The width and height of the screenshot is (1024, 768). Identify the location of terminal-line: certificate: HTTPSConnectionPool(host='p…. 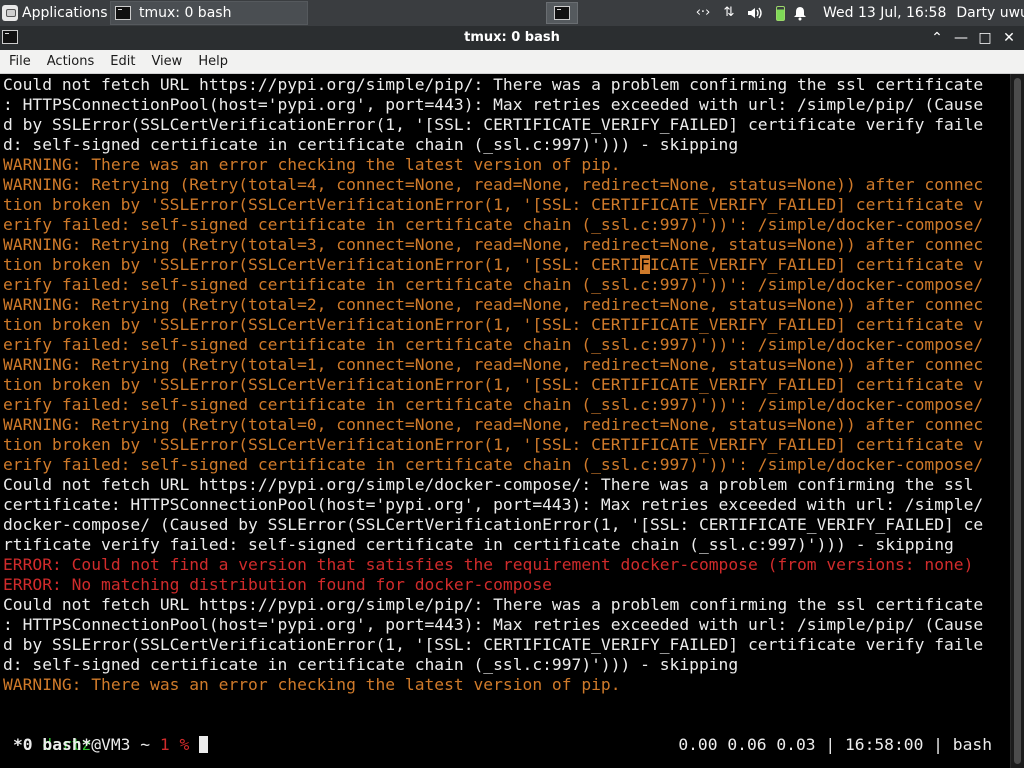
(493, 504).